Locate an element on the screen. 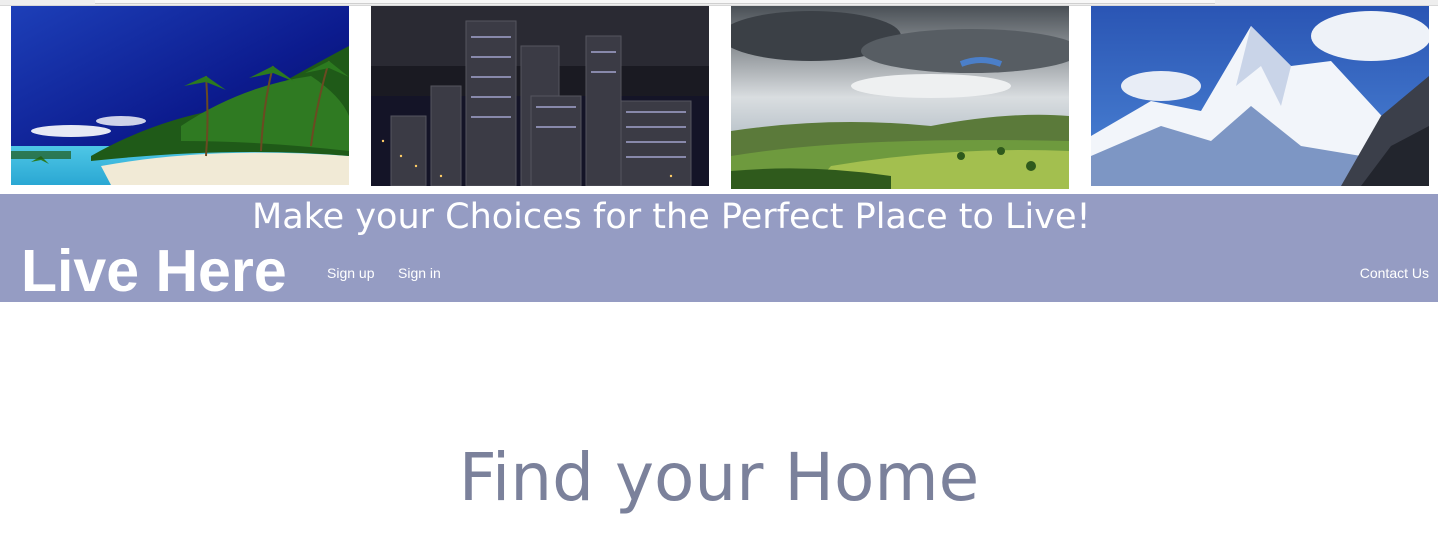  page-heading: Find your Home is located at coordinates (719, 477).